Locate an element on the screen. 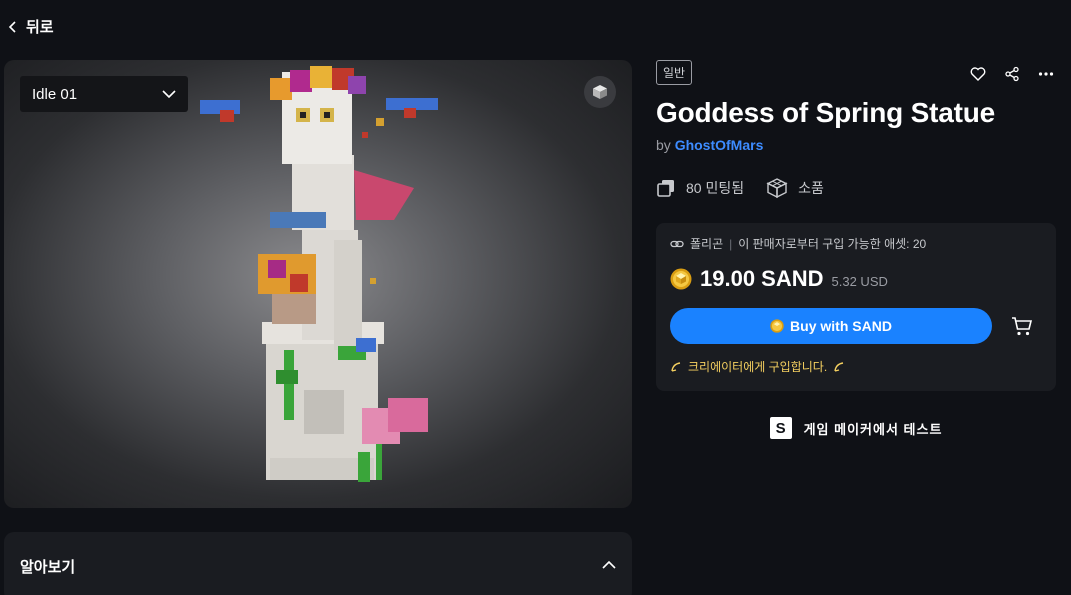  chevron-up-icon is located at coordinates (609, 564).